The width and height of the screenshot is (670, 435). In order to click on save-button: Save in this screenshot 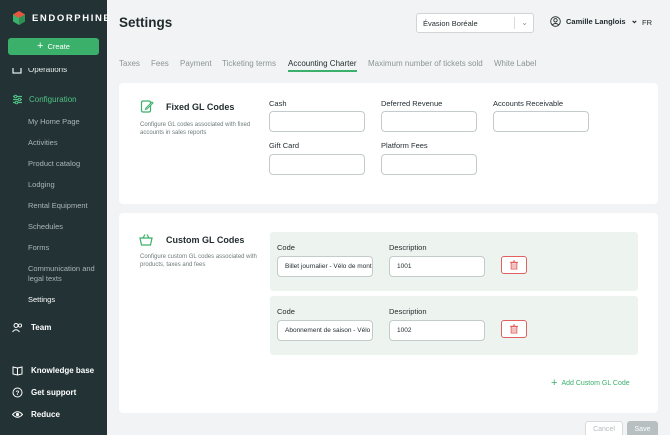, I will do `click(642, 428)`.